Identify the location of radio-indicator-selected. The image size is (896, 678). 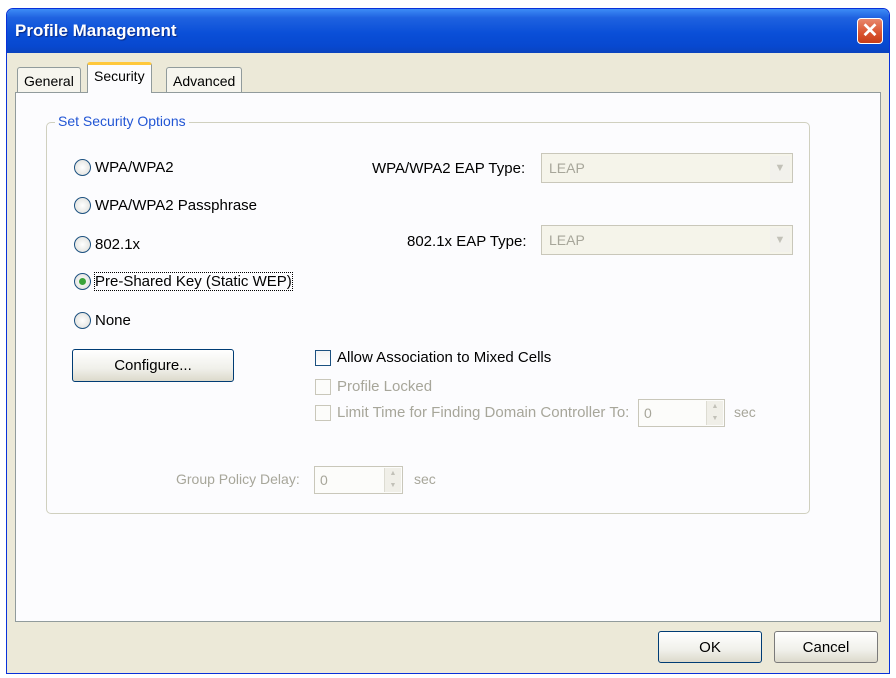
(82, 281).